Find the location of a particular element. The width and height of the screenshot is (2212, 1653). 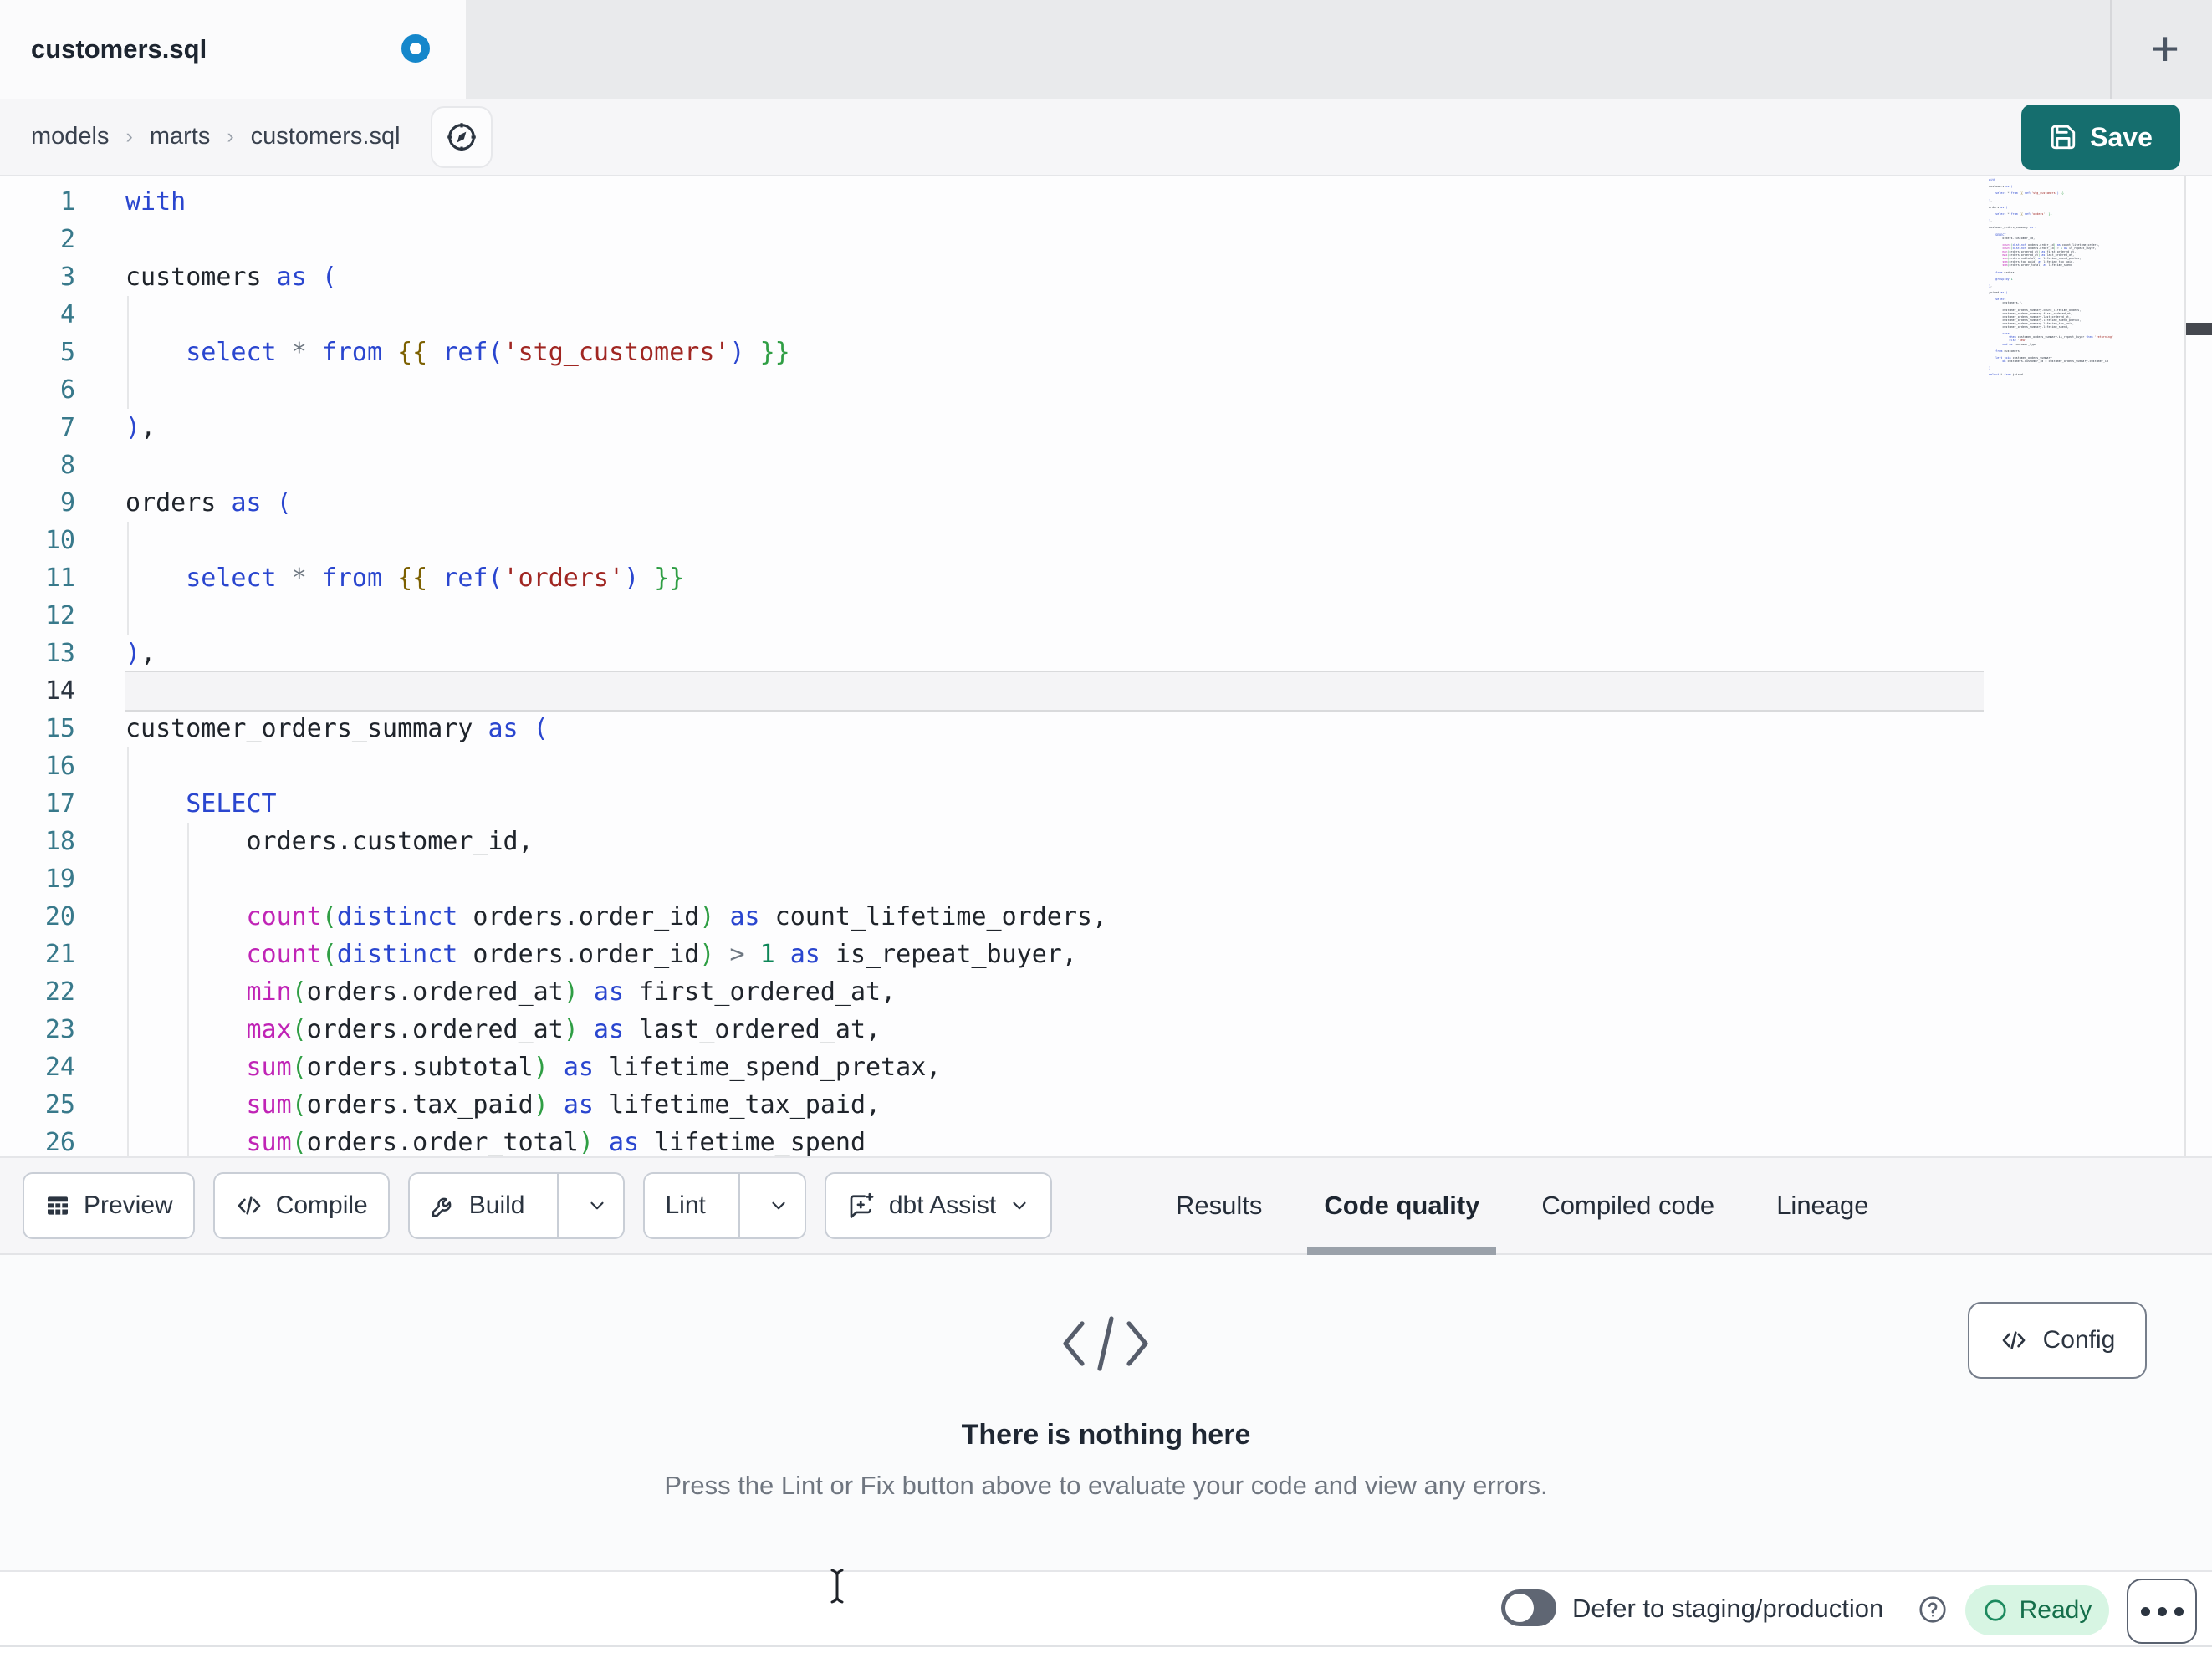

line-number: 6 is located at coordinates (67, 390).